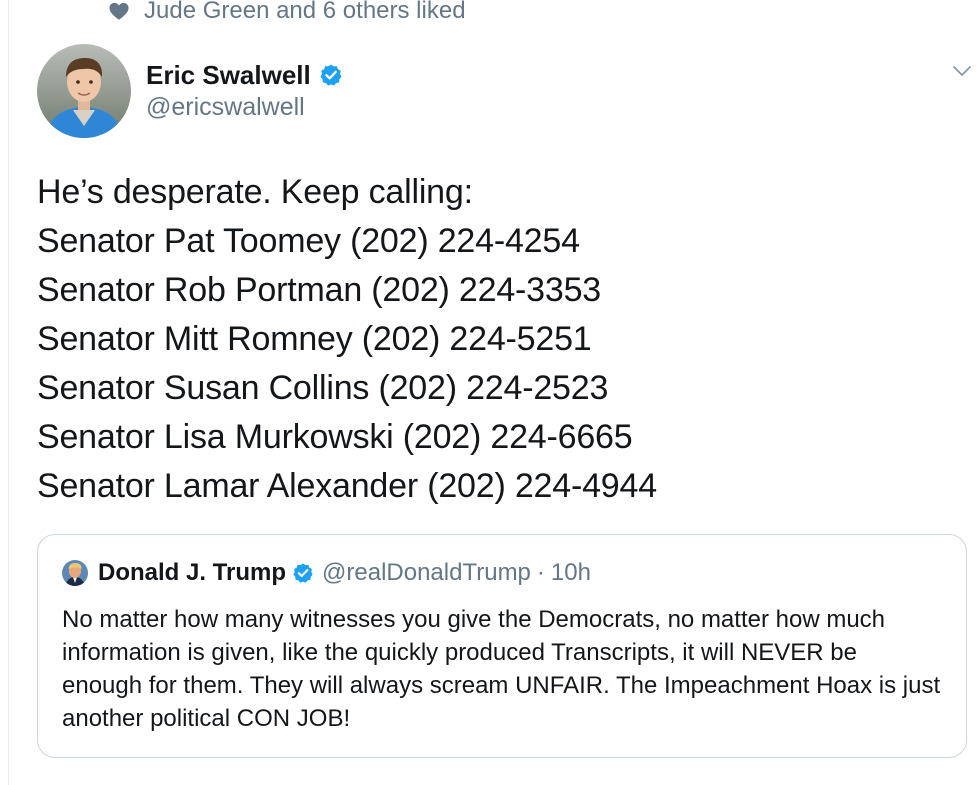 The width and height of the screenshot is (980, 785). I want to click on author-block: Eric Swalwell @ericswalwell, so click(244, 90).